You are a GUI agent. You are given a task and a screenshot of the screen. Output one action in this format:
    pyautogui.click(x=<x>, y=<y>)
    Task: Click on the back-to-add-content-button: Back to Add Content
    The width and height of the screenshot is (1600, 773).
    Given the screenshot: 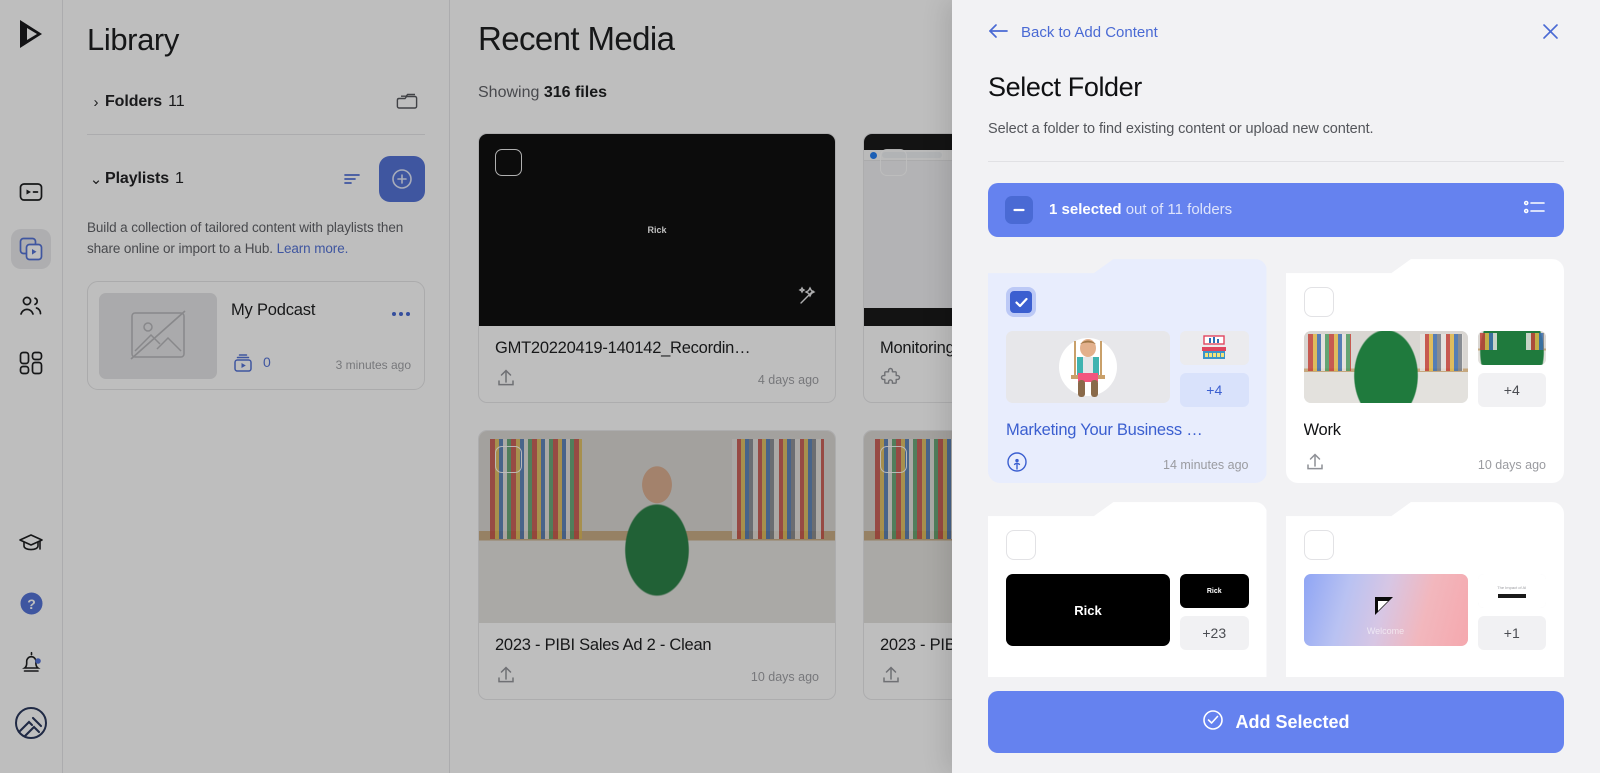 What is the action you would take?
    pyautogui.click(x=1073, y=33)
    